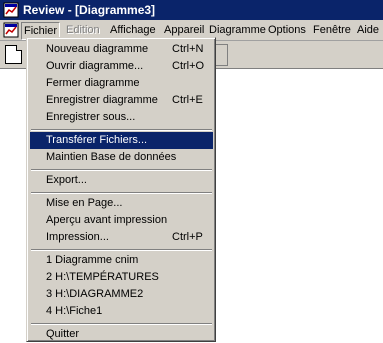 The width and height of the screenshot is (383, 343). What do you see at coordinates (188, 66) in the screenshot?
I see `menu-item-shortcut: Ctrl+O` at bounding box center [188, 66].